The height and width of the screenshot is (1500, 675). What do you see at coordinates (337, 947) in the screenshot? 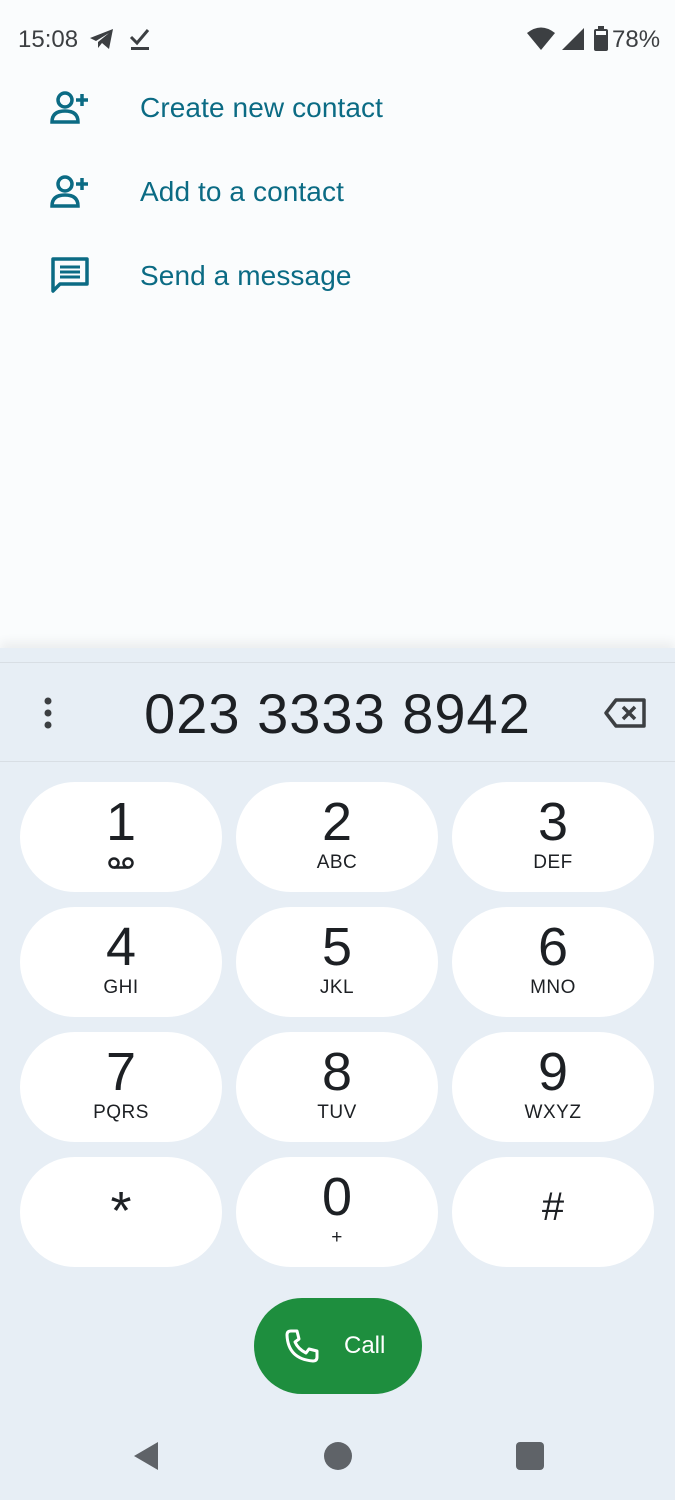
I see `key-digit: 5` at bounding box center [337, 947].